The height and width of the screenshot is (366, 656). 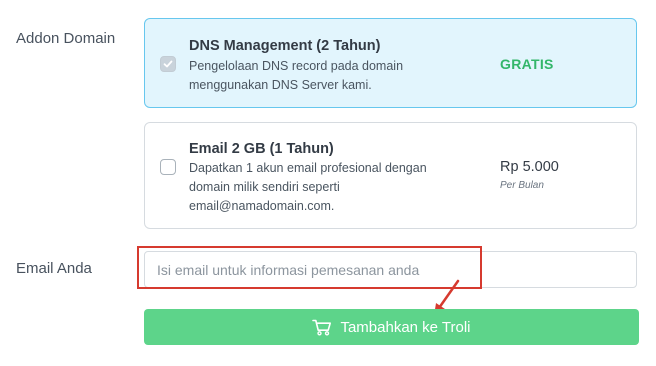 What do you see at coordinates (54, 268) in the screenshot?
I see `email-label: Email Anda` at bounding box center [54, 268].